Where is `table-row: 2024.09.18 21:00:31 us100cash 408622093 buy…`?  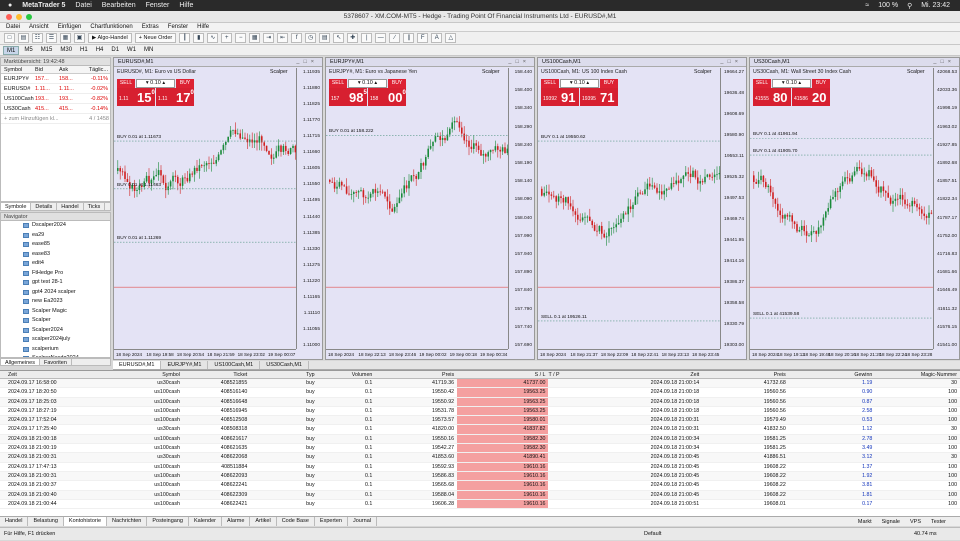
table-row: 2024.09.18 21:00:31 us100cash 408622093 buy… is located at coordinates (480, 476).